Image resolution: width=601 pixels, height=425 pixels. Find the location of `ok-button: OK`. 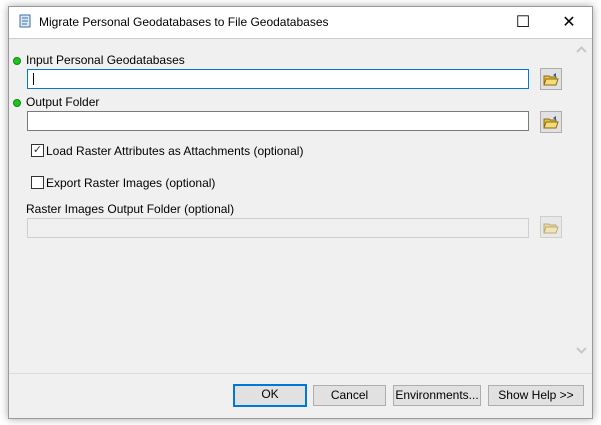

ok-button: OK is located at coordinates (270, 395).